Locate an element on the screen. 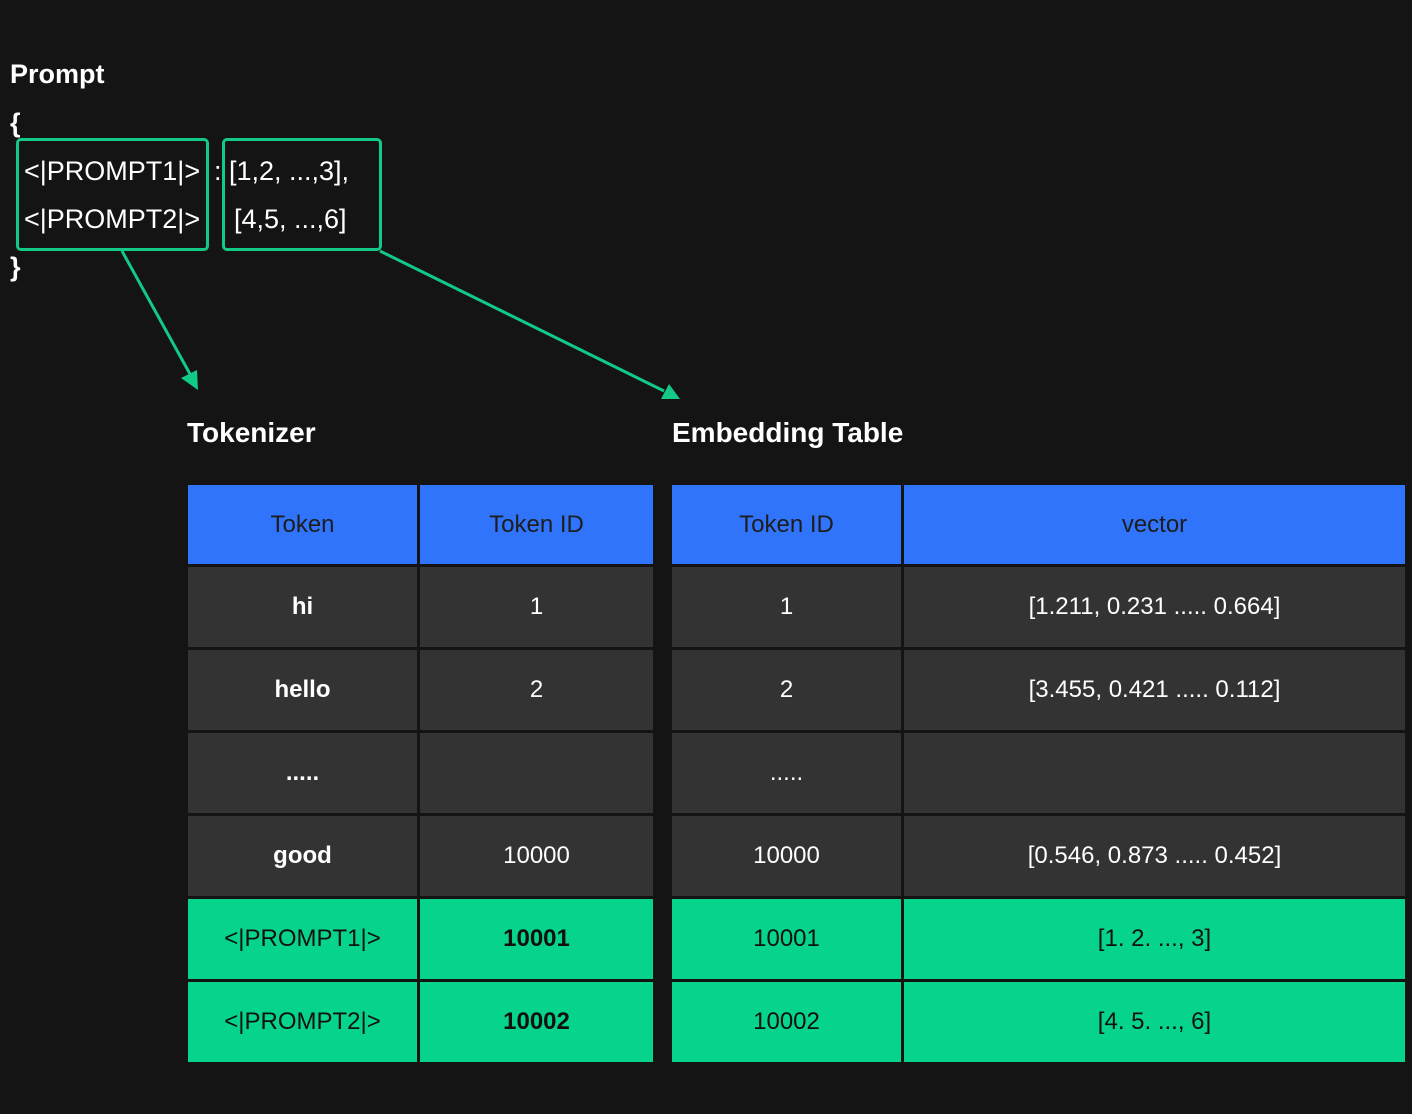 Image resolution: width=1412 pixels, height=1114 pixels. tokenizer-cell-id is located at coordinates (536, 773).